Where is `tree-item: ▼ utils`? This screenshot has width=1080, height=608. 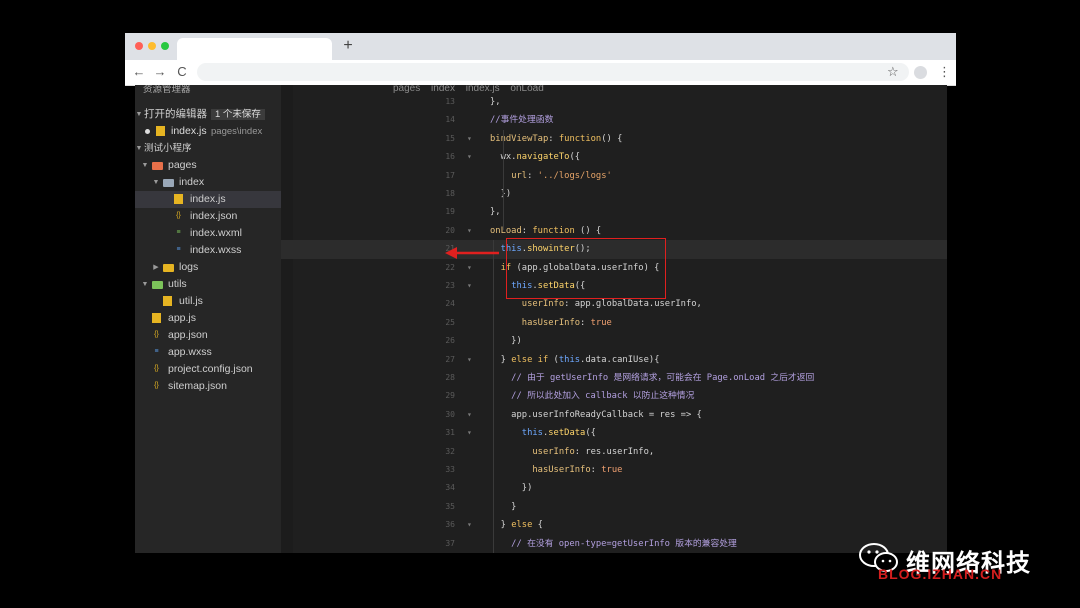
tree-item: ▼ utils is located at coordinates (208, 284).